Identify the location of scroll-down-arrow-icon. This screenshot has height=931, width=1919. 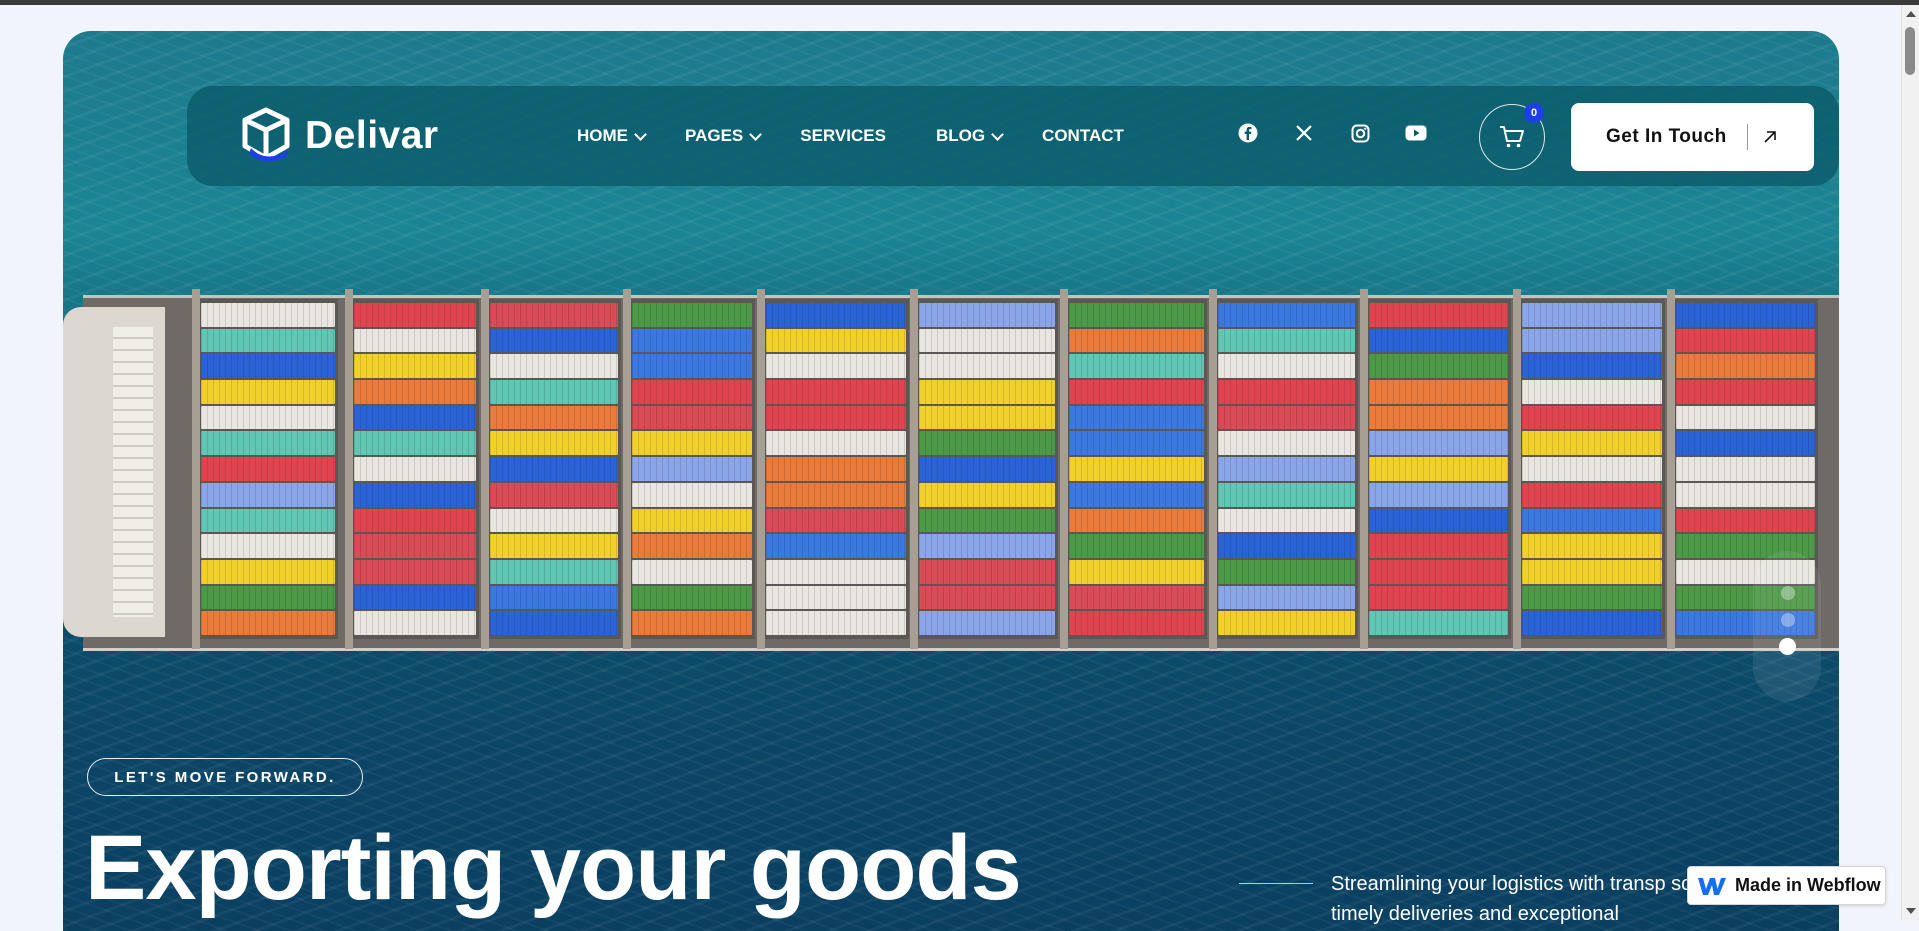
(1911, 911).